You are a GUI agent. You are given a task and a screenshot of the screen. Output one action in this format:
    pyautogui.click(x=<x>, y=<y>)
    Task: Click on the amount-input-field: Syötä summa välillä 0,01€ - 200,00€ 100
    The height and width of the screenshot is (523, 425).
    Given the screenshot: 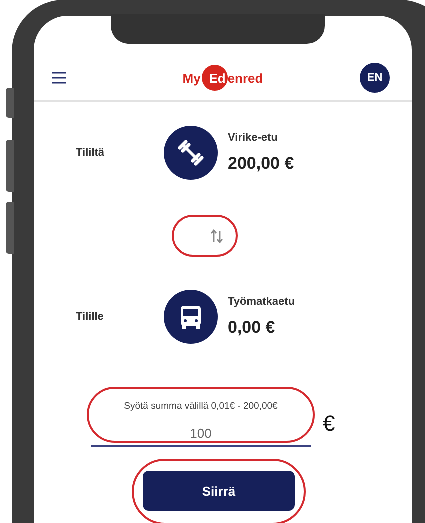 What is the action you would take?
    pyautogui.click(x=201, y=424)
    